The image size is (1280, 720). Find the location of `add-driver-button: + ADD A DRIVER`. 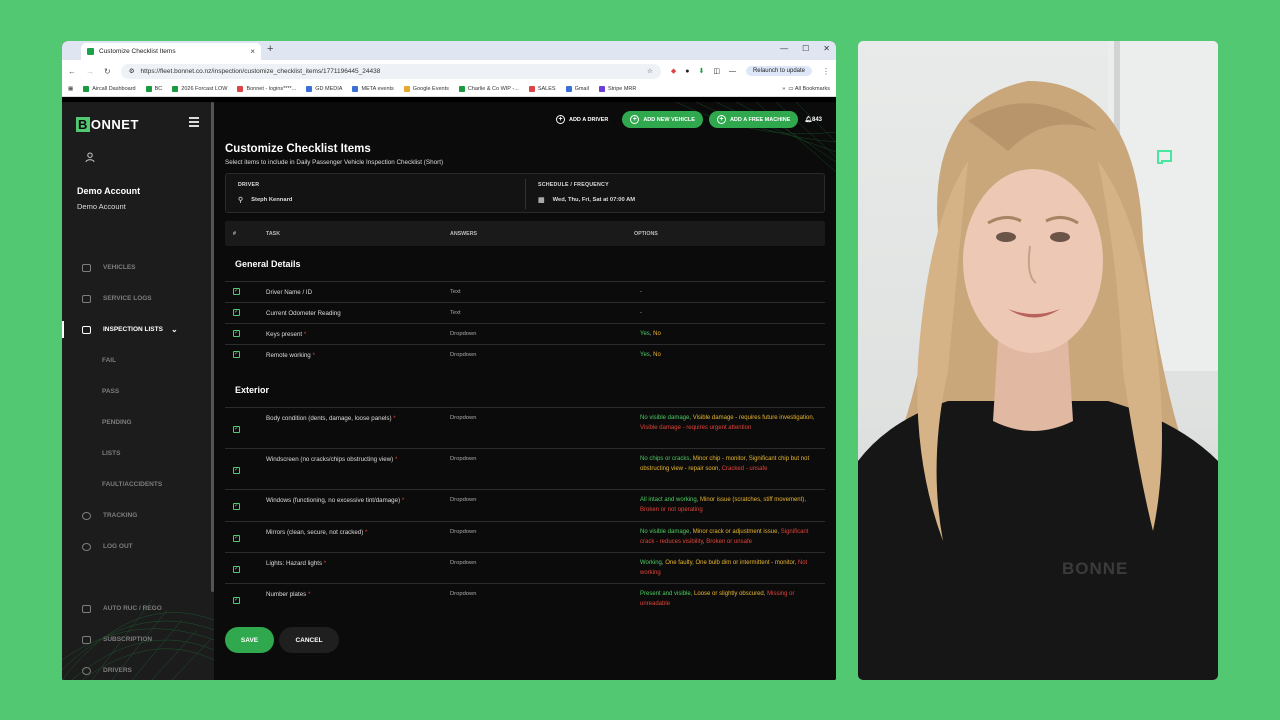

add-driver-button: + ADD A DRIVER is located at coordinates (582, 119).